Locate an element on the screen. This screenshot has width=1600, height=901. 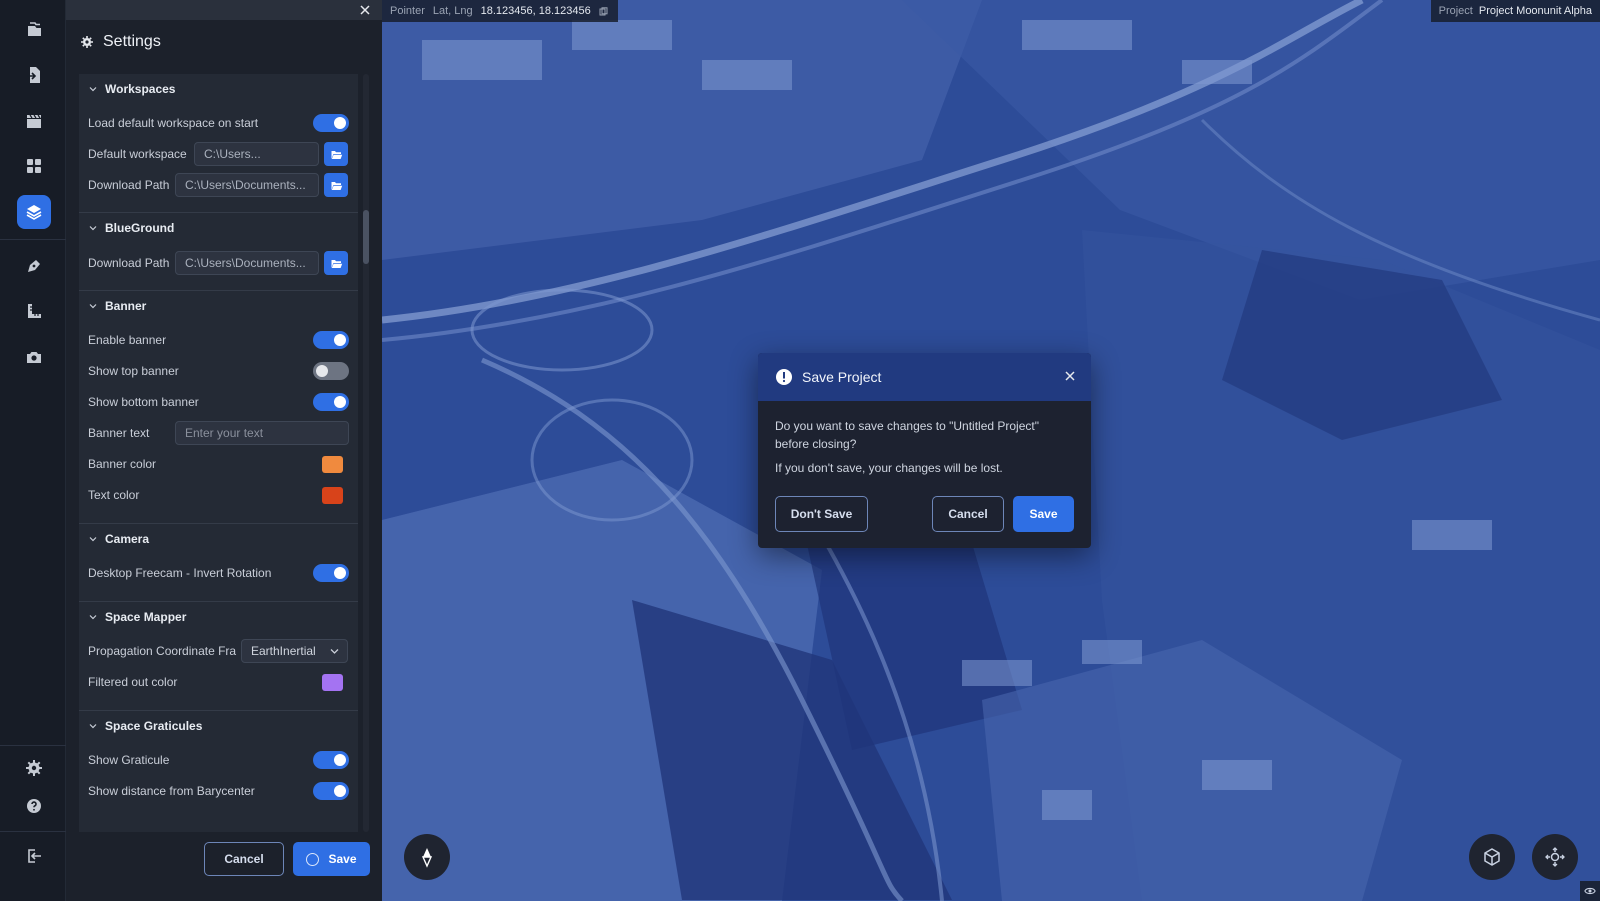
settings-save-button: Save is located at coordinates (331, 859).